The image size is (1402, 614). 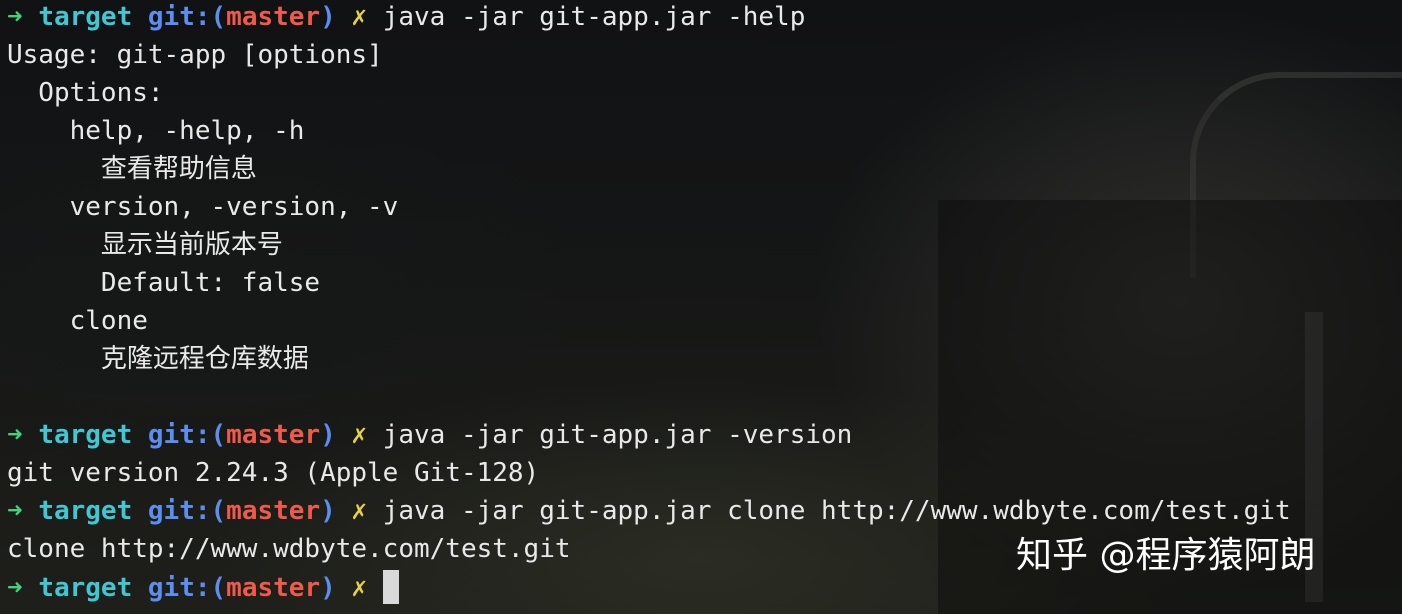 What do you see at coordinates (195, 55) in the screenshot?
I see `output-line: Usage: git-app [options]` at bounding box center [195, 55].